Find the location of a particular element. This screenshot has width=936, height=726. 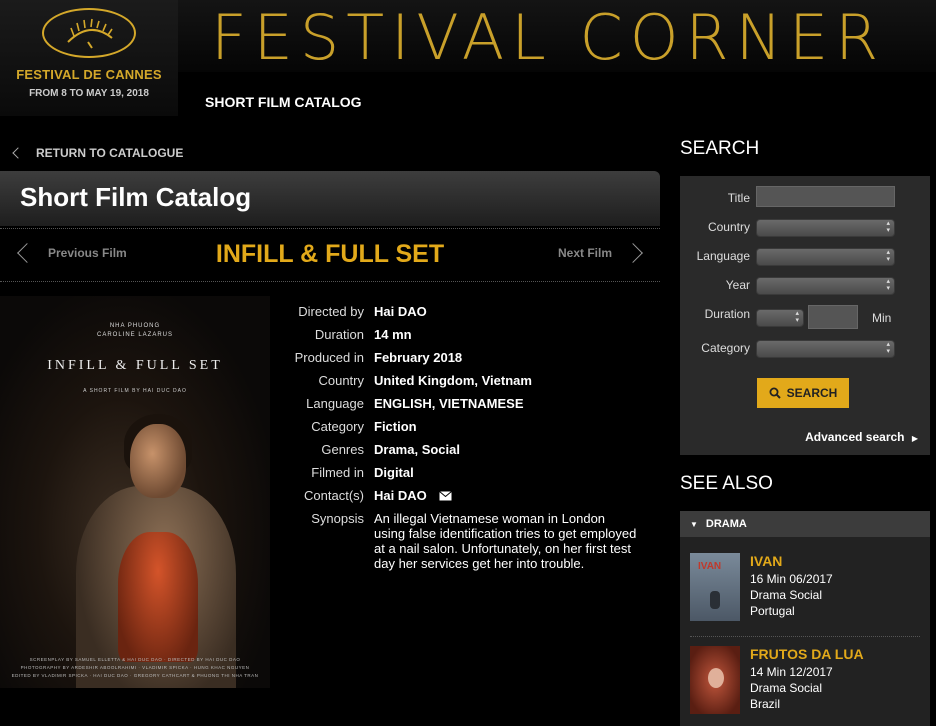

detail-row: Directed by Hai DAO is located at coordinates (467, 311).